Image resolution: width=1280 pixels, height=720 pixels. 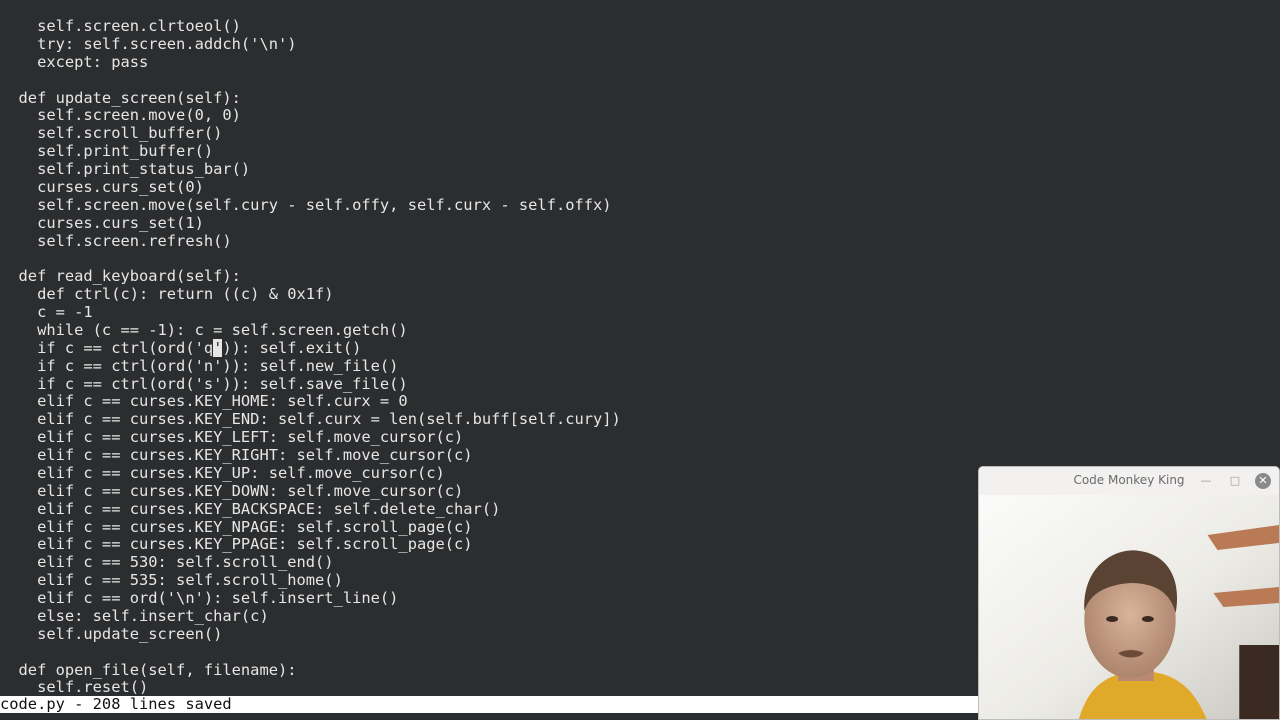 I want to click on code-line: self.scroll_buffer(), so click(x=310, y=133).